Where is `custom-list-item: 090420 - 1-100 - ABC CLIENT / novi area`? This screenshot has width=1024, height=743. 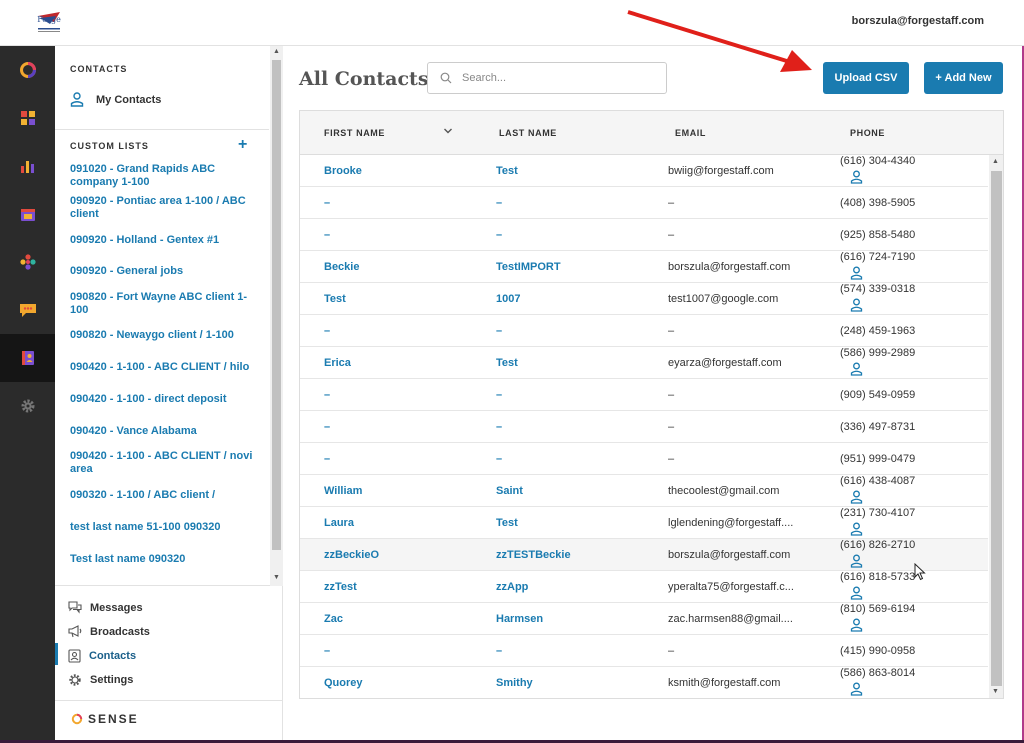
custom-list-item: 090420 - 1-100 - ABC CLIENT / novi area is located at coordinates (162, 463).